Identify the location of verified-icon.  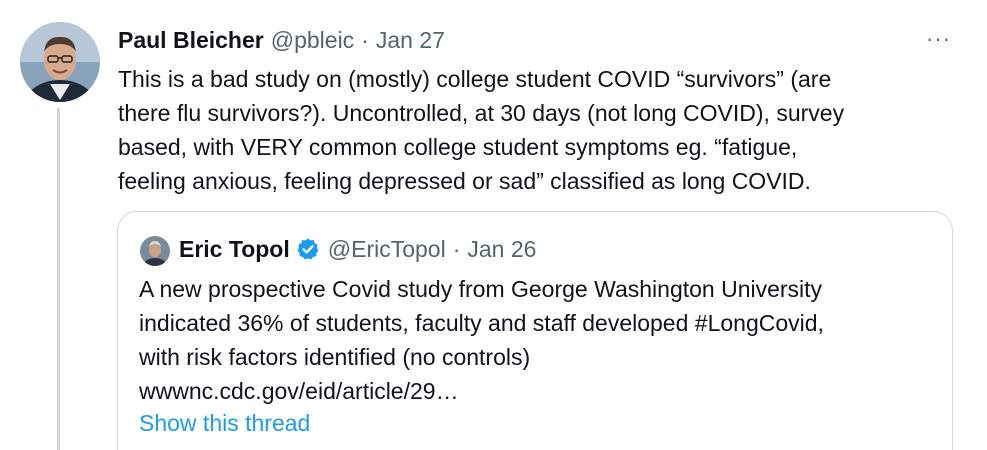
(308, 249).